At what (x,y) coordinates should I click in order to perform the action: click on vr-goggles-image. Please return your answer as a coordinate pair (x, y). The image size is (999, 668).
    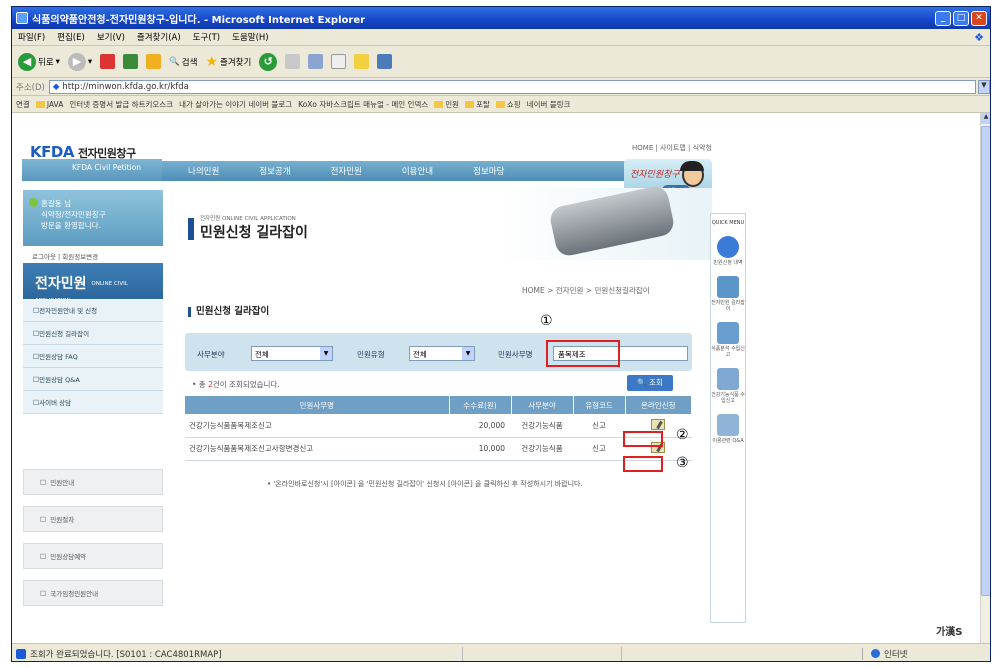
    Looking at the image, I should click on (612, 221).